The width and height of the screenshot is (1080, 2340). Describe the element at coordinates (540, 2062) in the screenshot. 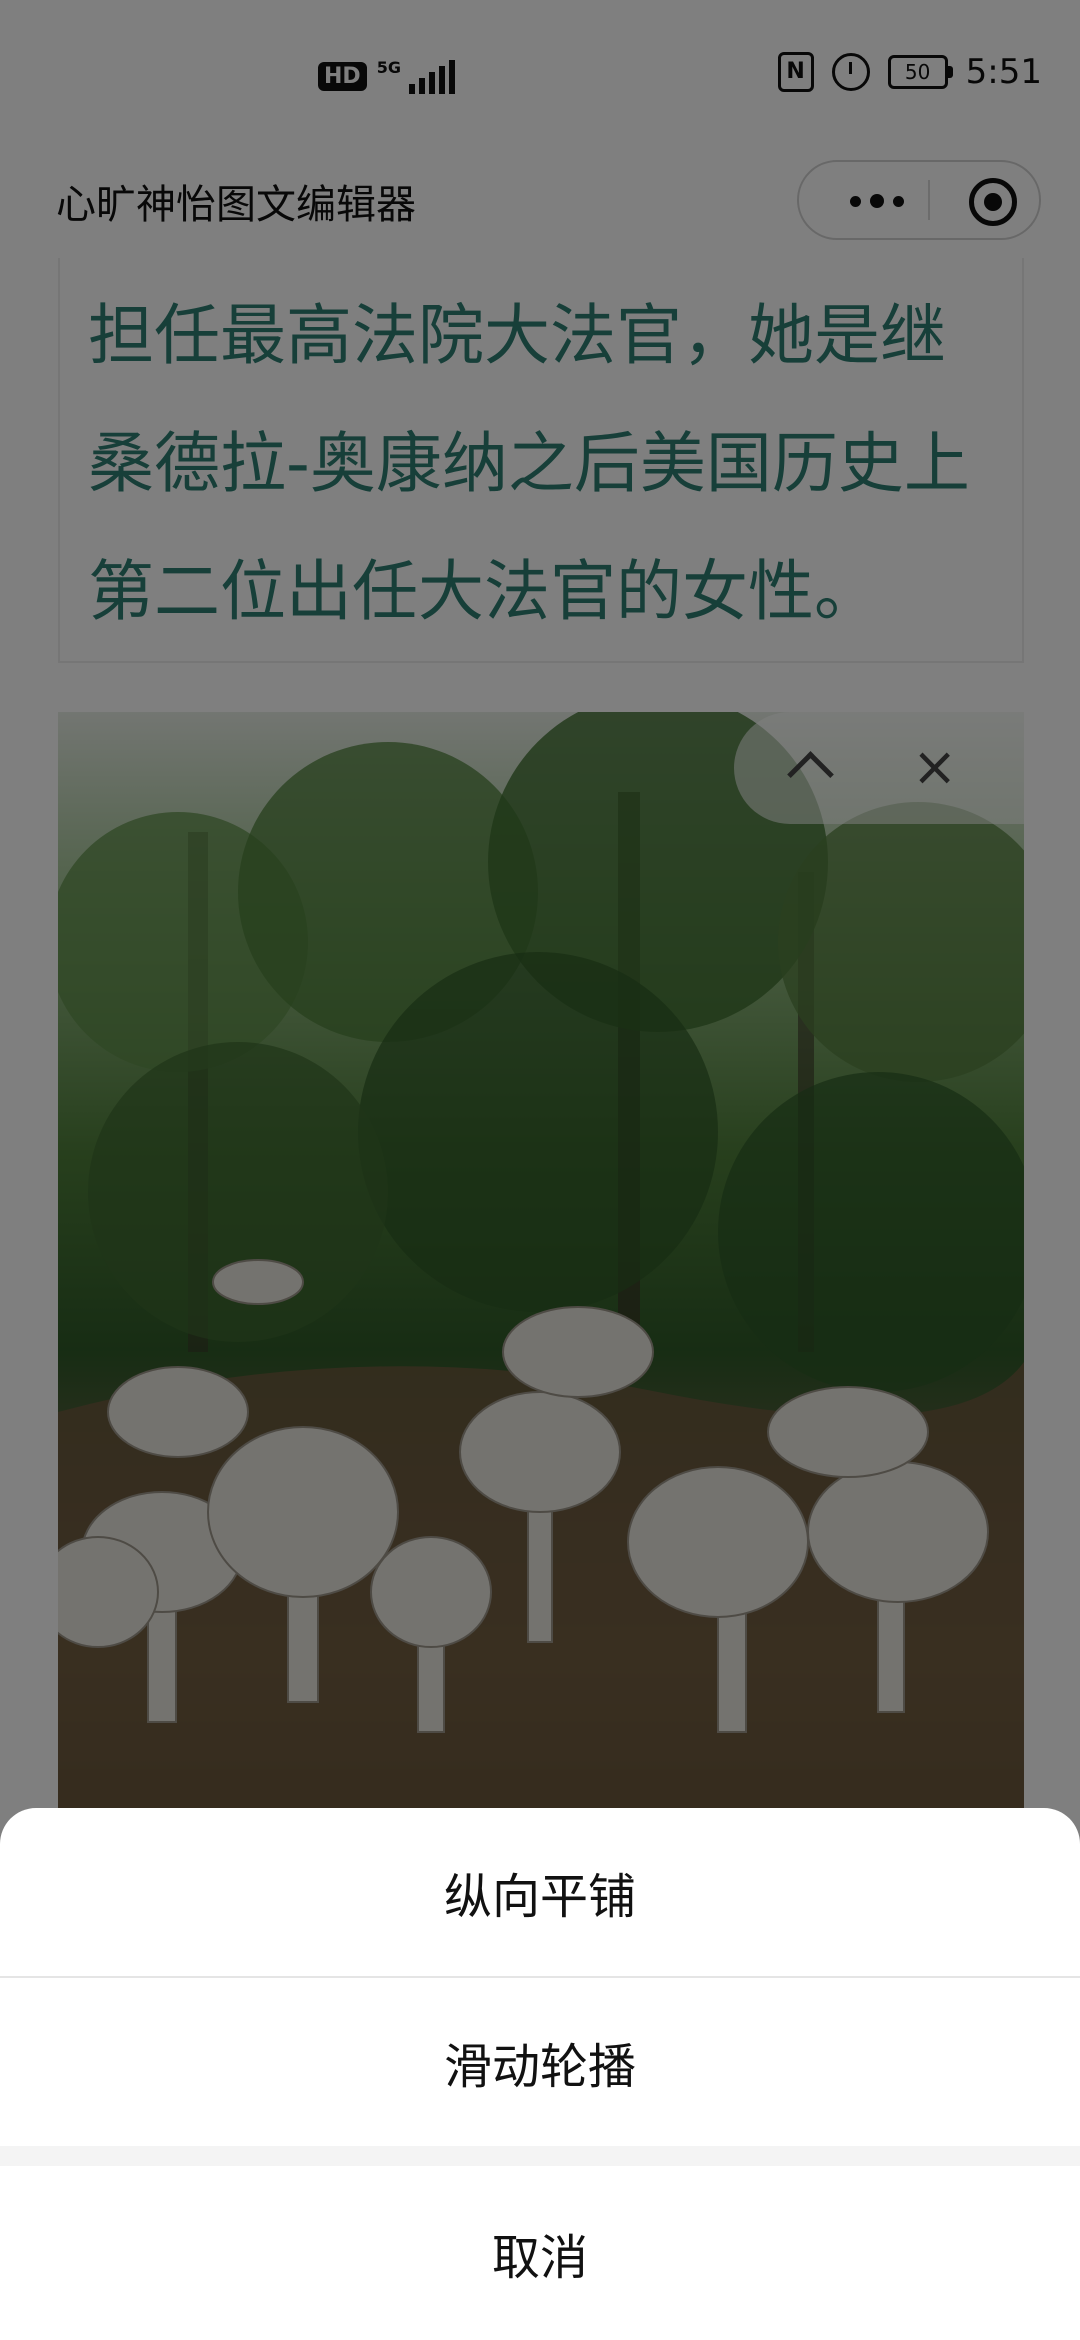

I see `option-swipe-carousel: 滑动轮播` at that location.